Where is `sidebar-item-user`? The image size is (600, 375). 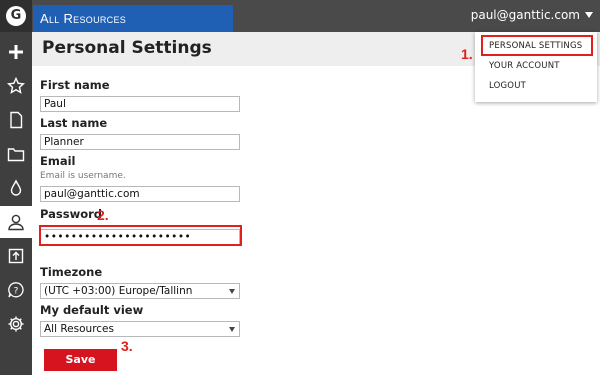
sidebar-item-user is located at coordinates (16, 222).